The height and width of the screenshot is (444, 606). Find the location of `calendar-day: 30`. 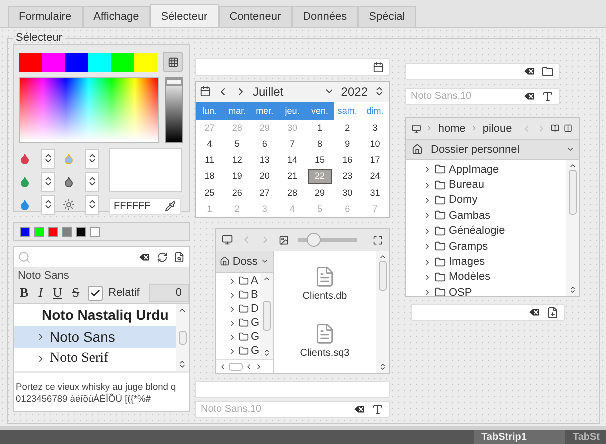

calendar-day: 30 is located at coordinates (348, 193).